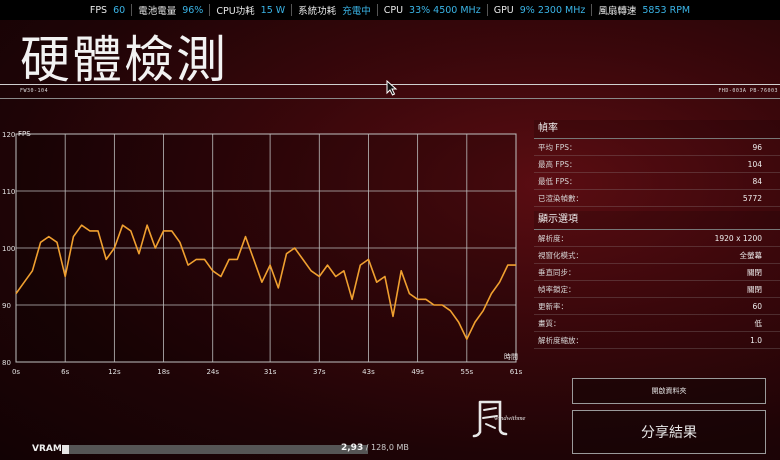  Describe the element at coordinates (368, 372) in the screenshot. I see `x-tick-label: 43s` at that location.